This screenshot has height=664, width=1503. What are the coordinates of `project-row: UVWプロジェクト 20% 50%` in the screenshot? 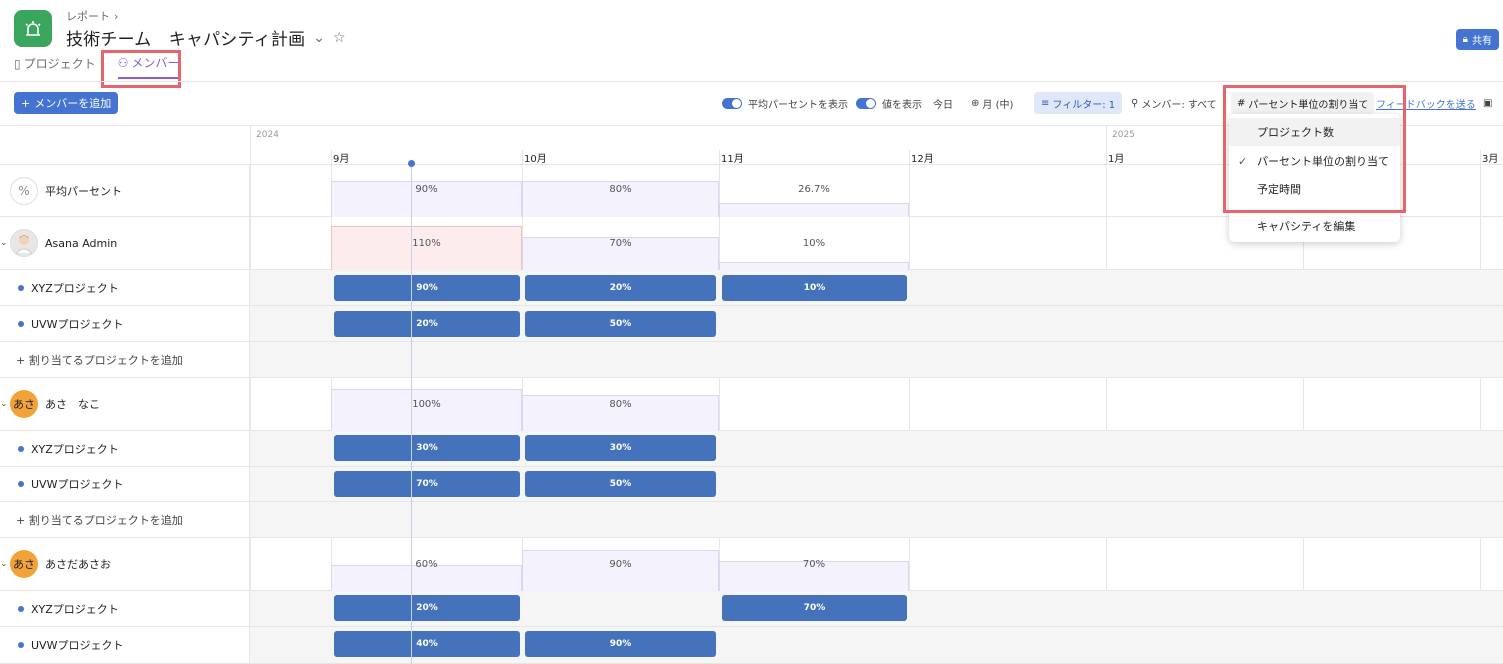 It's located at (751, 324).